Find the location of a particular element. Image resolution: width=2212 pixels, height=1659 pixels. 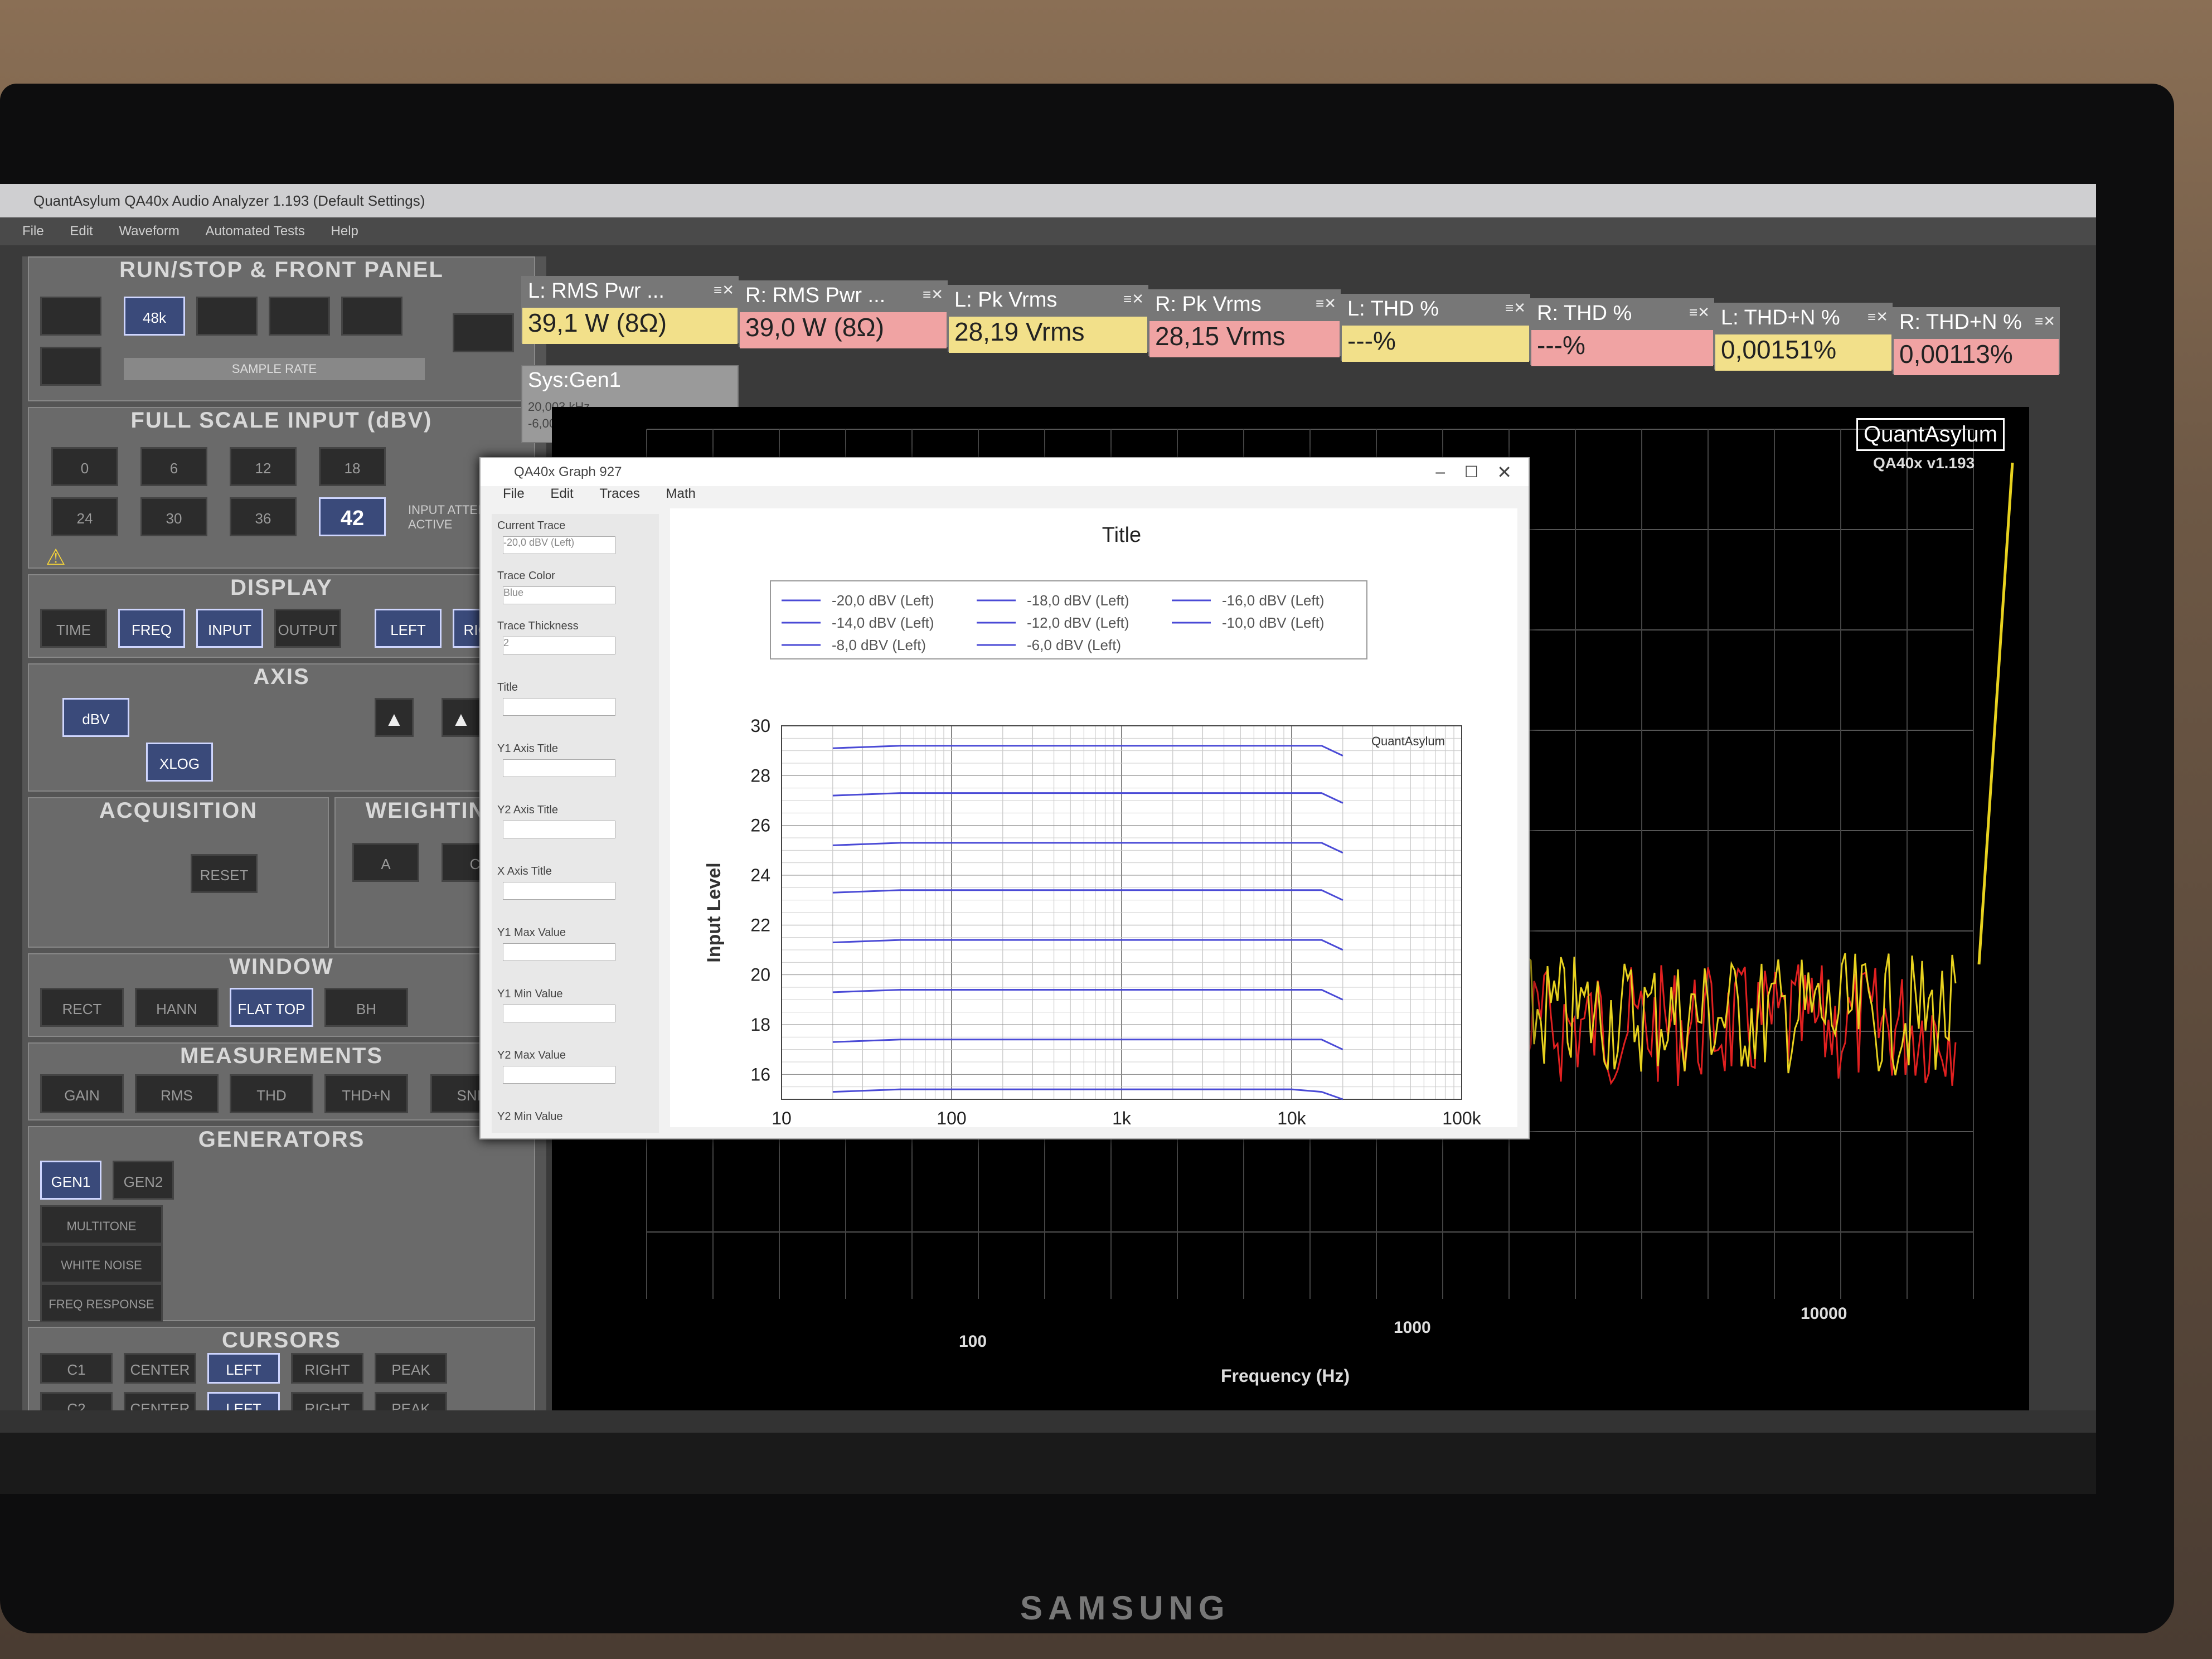

close-icon: ✕ is located at coordinates (1504, 472).